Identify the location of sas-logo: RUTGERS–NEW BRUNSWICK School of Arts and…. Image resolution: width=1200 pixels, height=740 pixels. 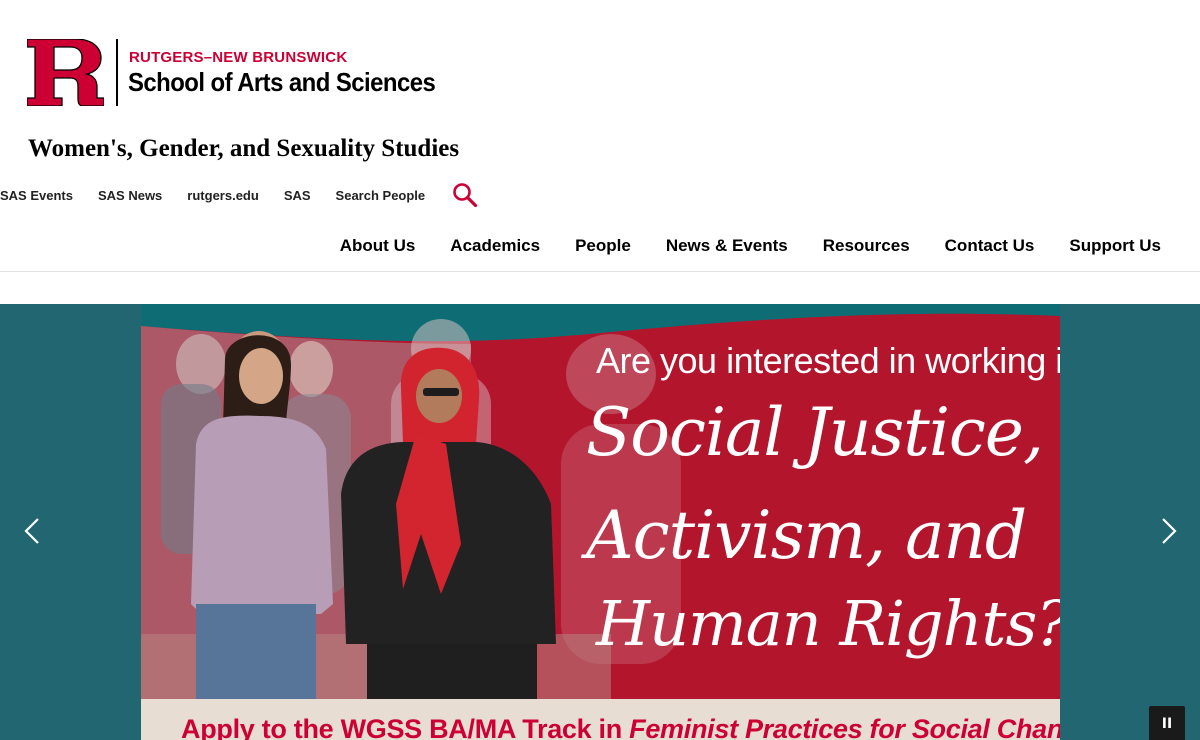
(231, 73).